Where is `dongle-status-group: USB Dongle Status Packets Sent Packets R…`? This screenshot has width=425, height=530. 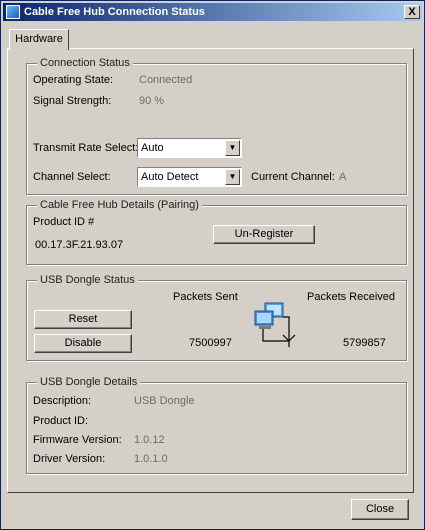 dongle-status-group: USB Dongle Status Packets Sent Packets R… is located at coordinates (216, 317).